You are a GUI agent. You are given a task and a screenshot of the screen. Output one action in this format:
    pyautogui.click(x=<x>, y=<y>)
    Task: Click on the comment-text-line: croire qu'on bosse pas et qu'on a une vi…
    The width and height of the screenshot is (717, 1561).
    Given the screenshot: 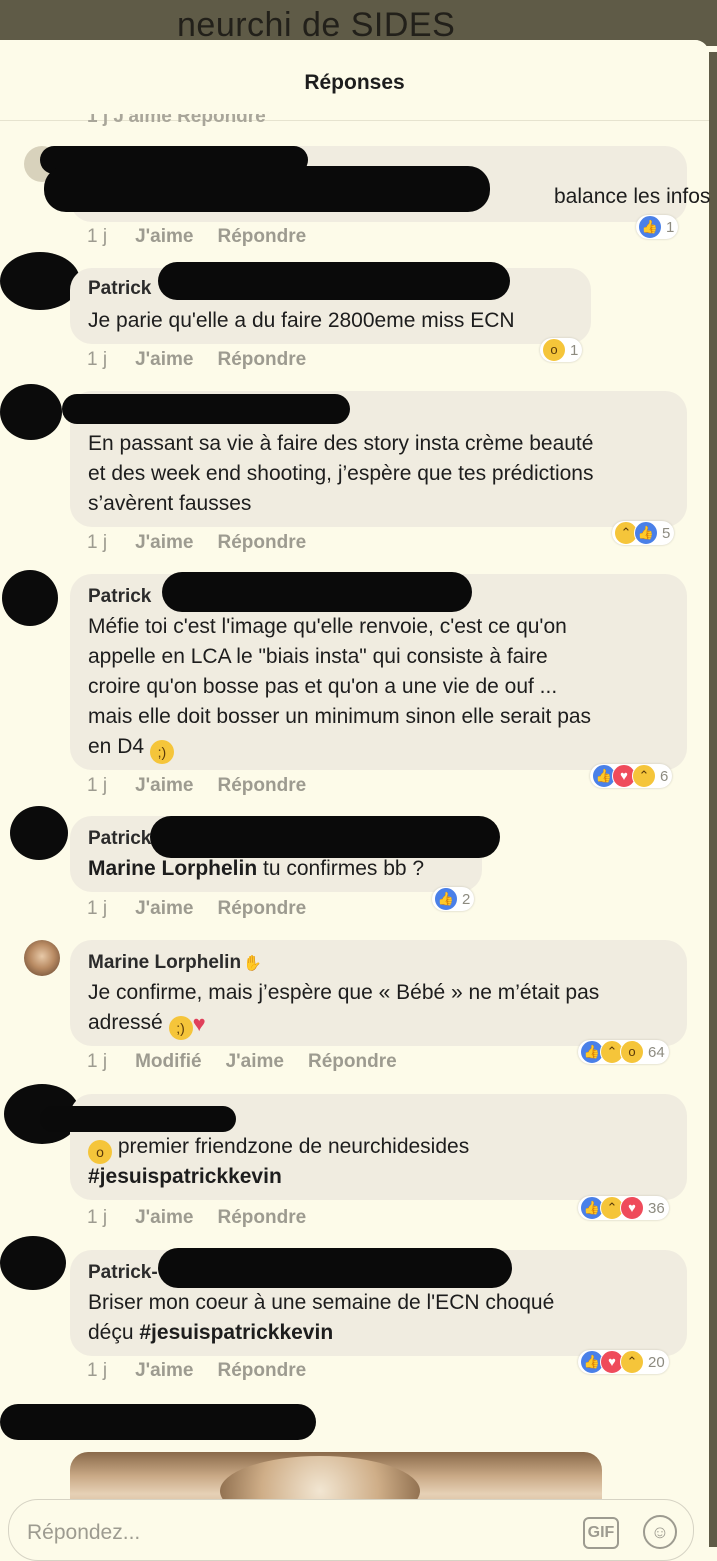 What is the action you would take?
    pyautogui.click(x=323, y=686)
    